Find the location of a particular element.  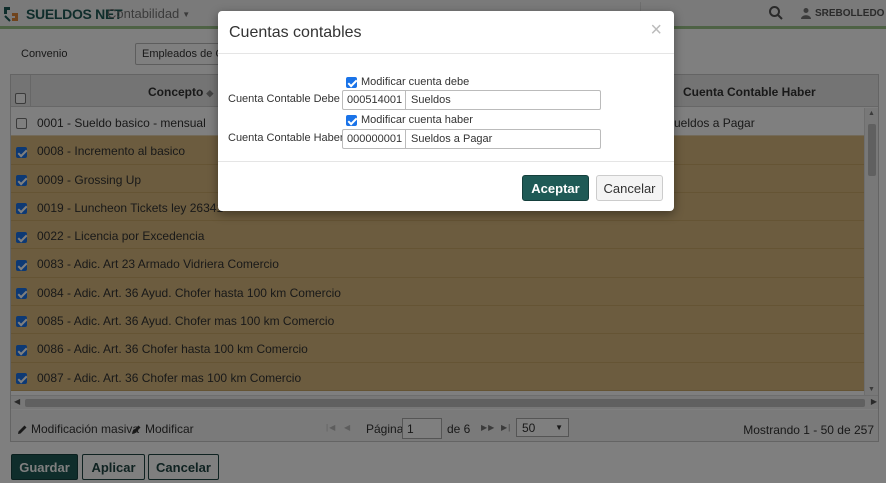

debe-name-input: Sueldos is located at coordinates (503, 100).